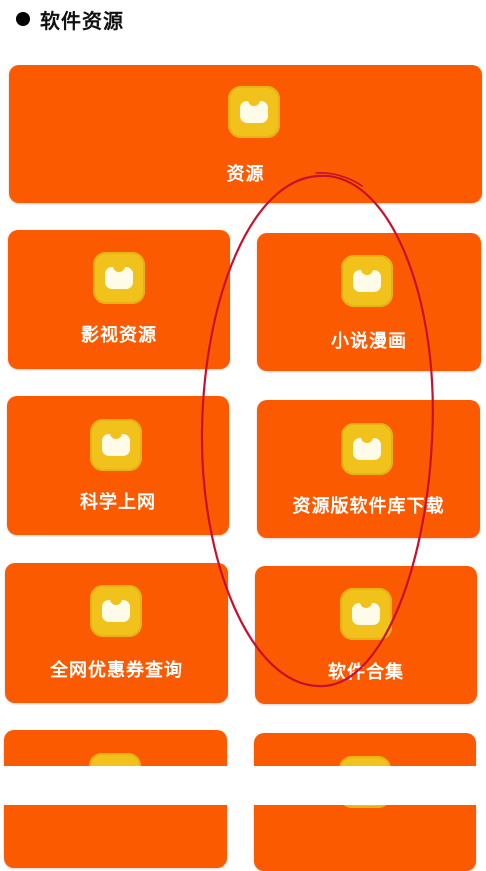 The height and width of the screenshot is (871, 486). I want to click on tile-software-library: 资源版软件库下载, so click(368, 469).